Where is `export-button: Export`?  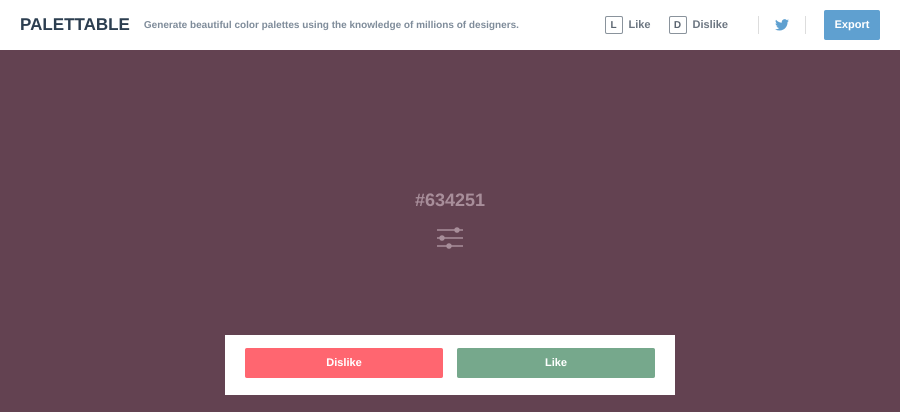
export-button: Export is located at coordinates (852, 25).